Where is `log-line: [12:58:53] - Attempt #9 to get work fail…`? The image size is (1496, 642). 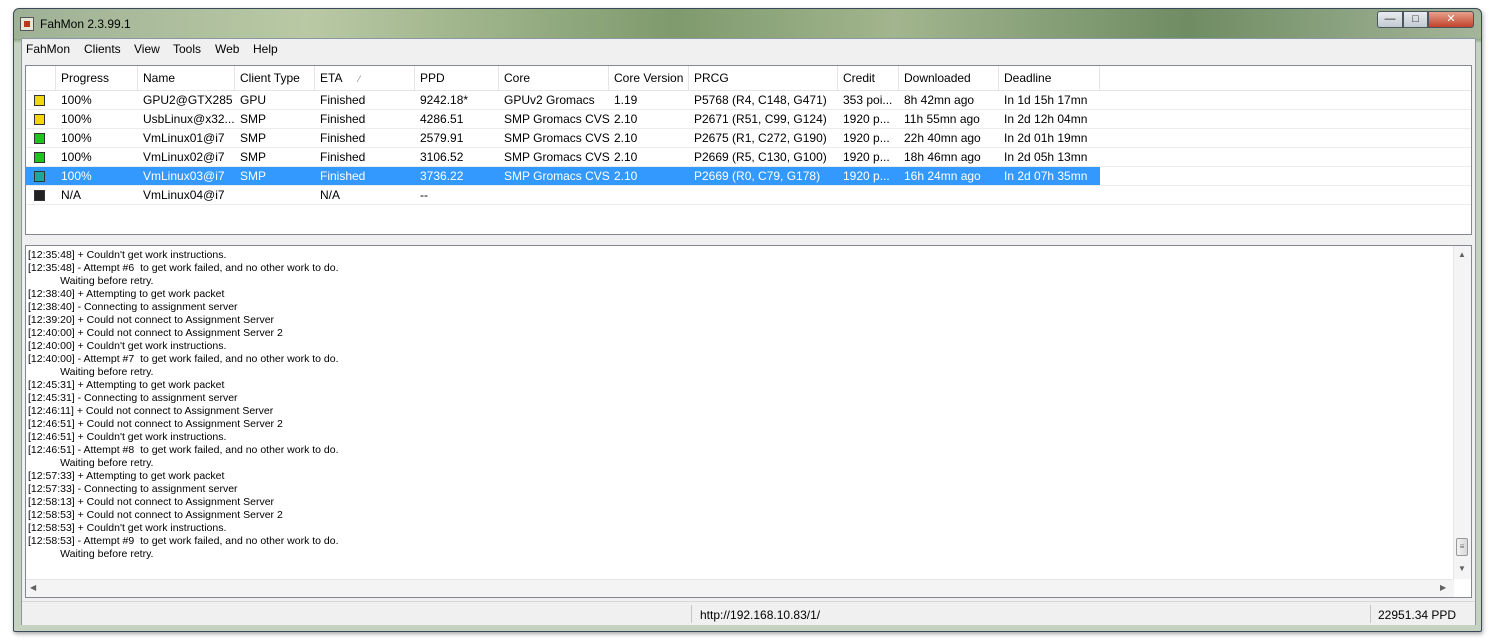 log-line: [12:58:53] - Attempt #9 to get work fail… is located at coordinates (183, 541).